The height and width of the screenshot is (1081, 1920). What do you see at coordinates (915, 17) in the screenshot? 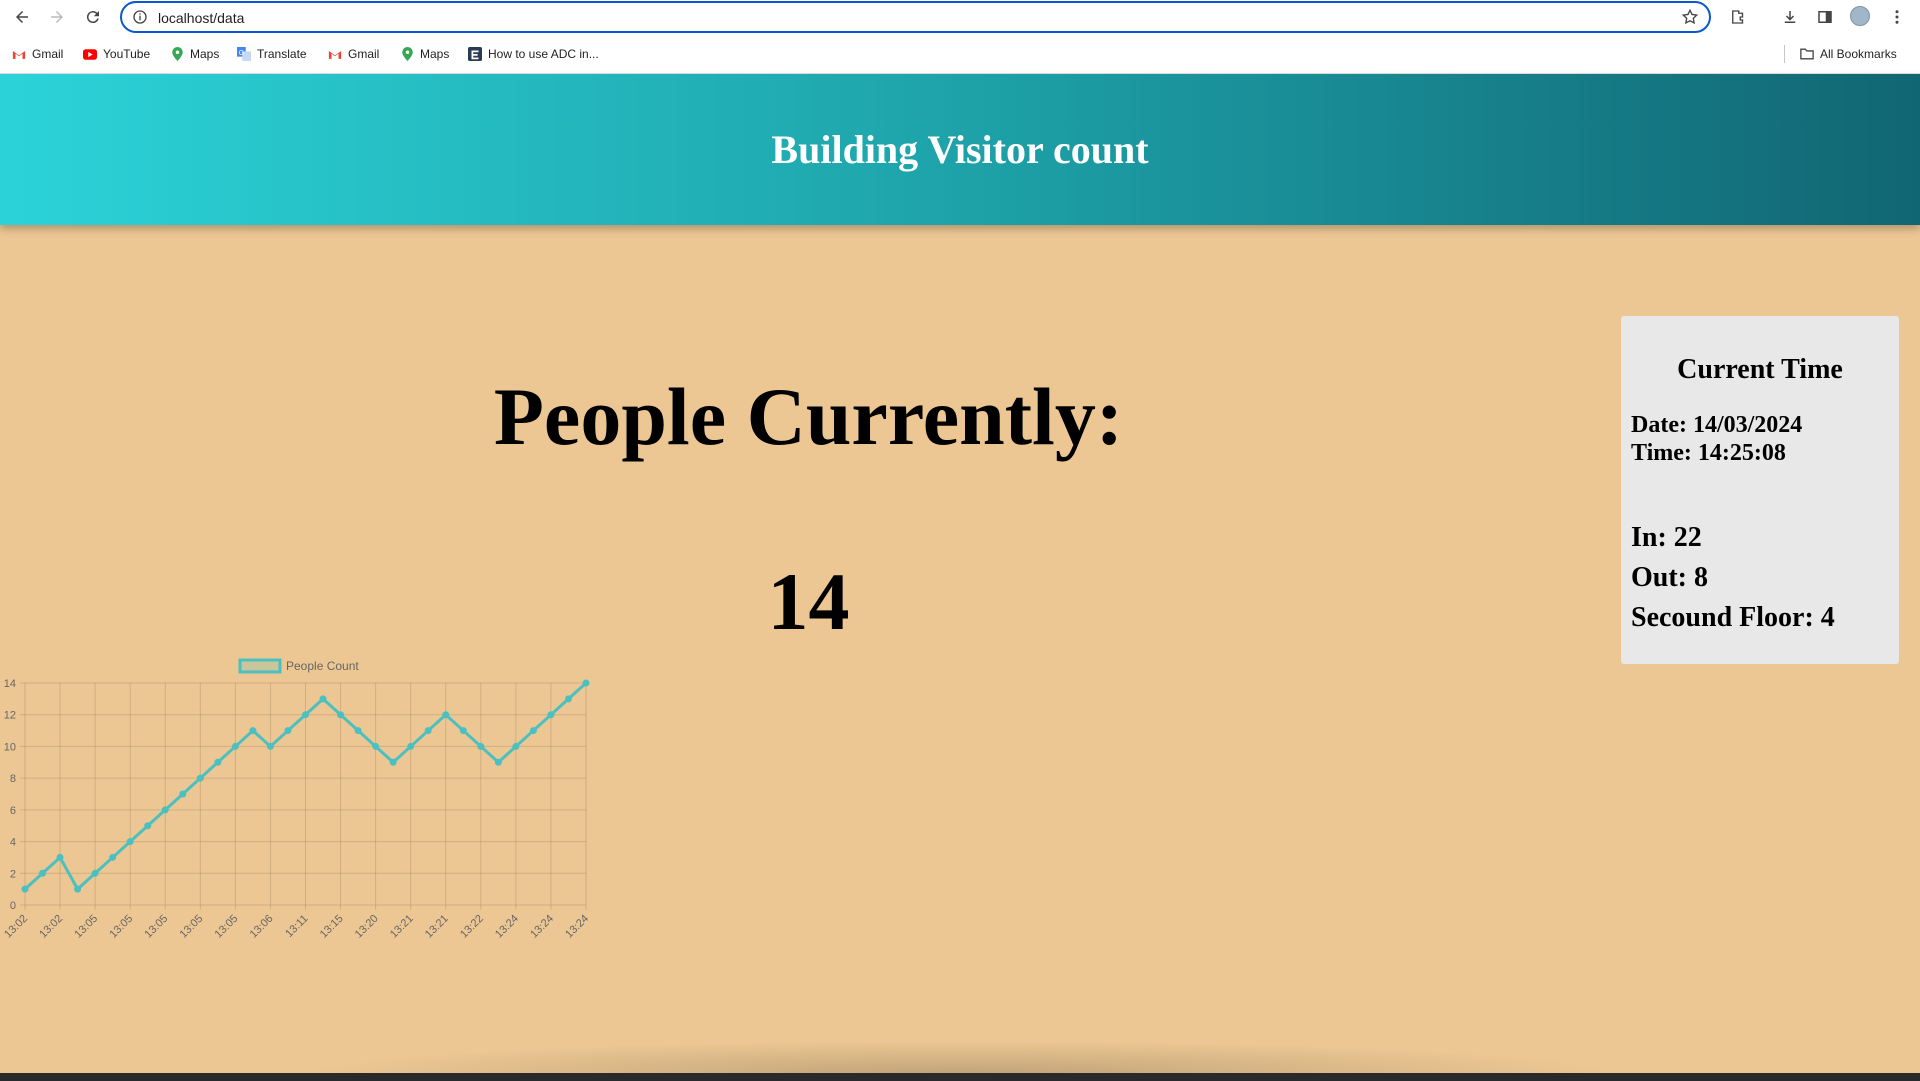
I see `address-bar: localhost/data` at bounding box center [915, 17].